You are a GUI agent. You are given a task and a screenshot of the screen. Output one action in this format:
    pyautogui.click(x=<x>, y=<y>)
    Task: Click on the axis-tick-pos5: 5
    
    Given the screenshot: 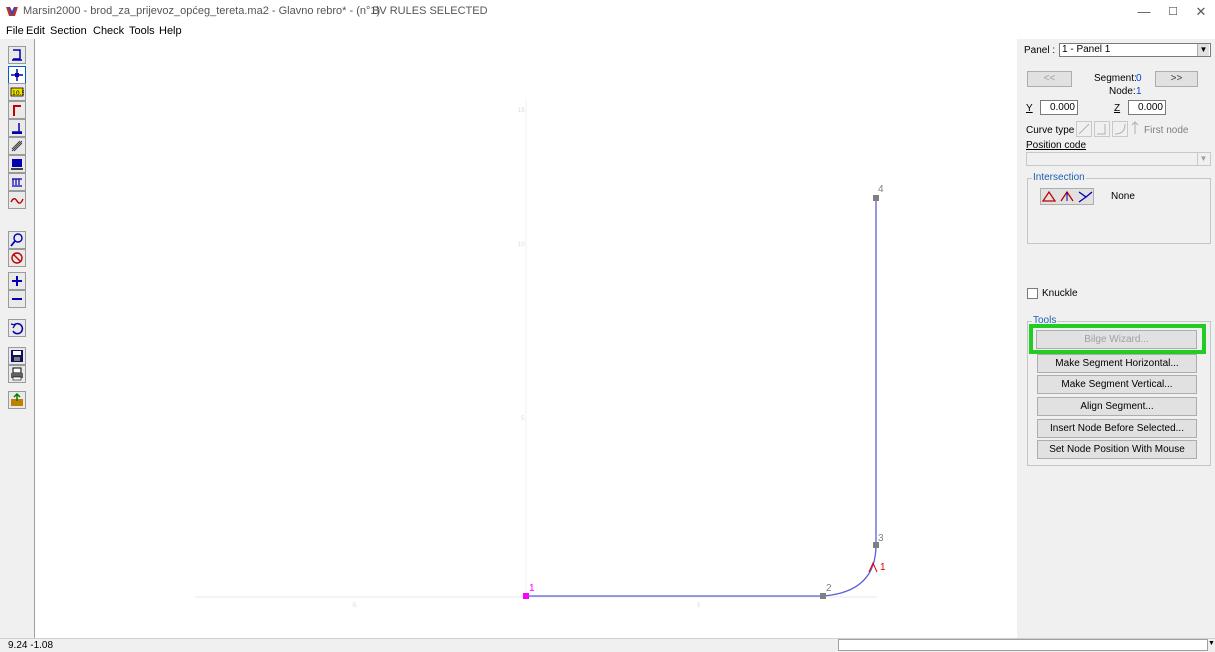 What is the action you would take?
    pyautogui.click(x=699, y=606)
    